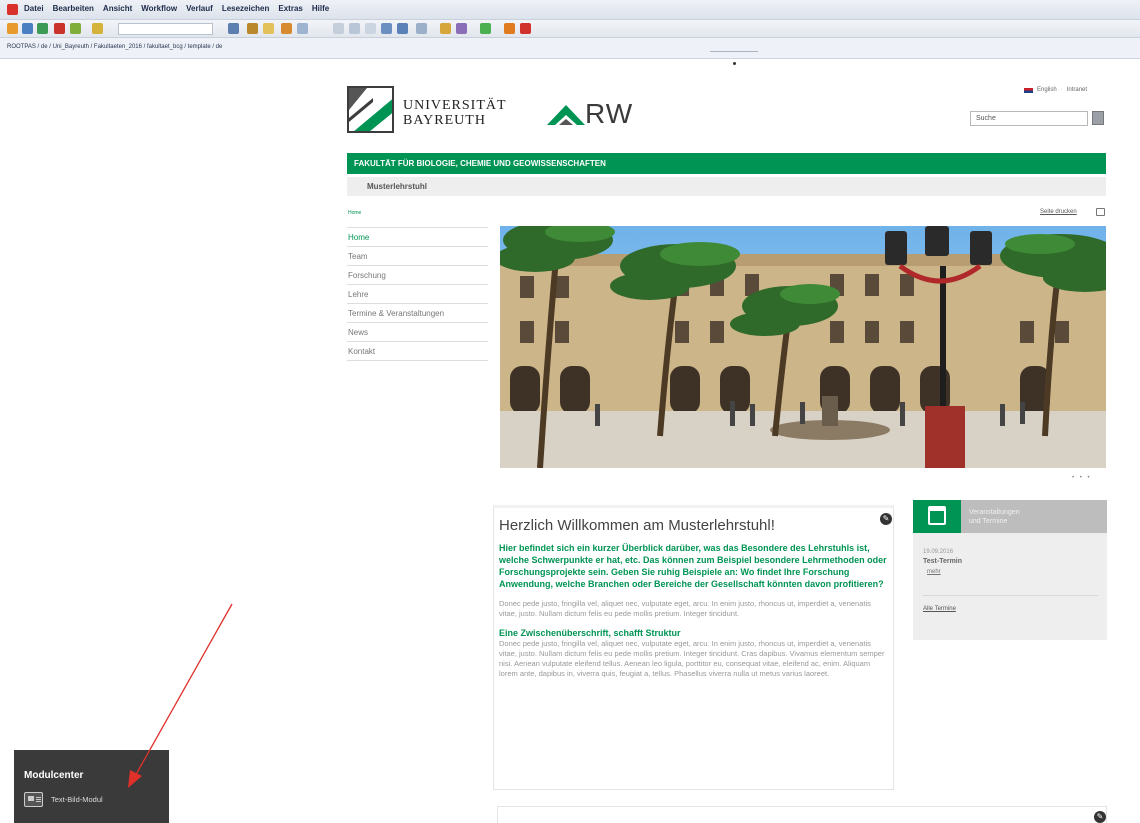 The width and height of the screenshot is (1140, 823). Describe the element at coordinates (417, 255) in the screenshot. I see `nav-item-team: Team` at that location.